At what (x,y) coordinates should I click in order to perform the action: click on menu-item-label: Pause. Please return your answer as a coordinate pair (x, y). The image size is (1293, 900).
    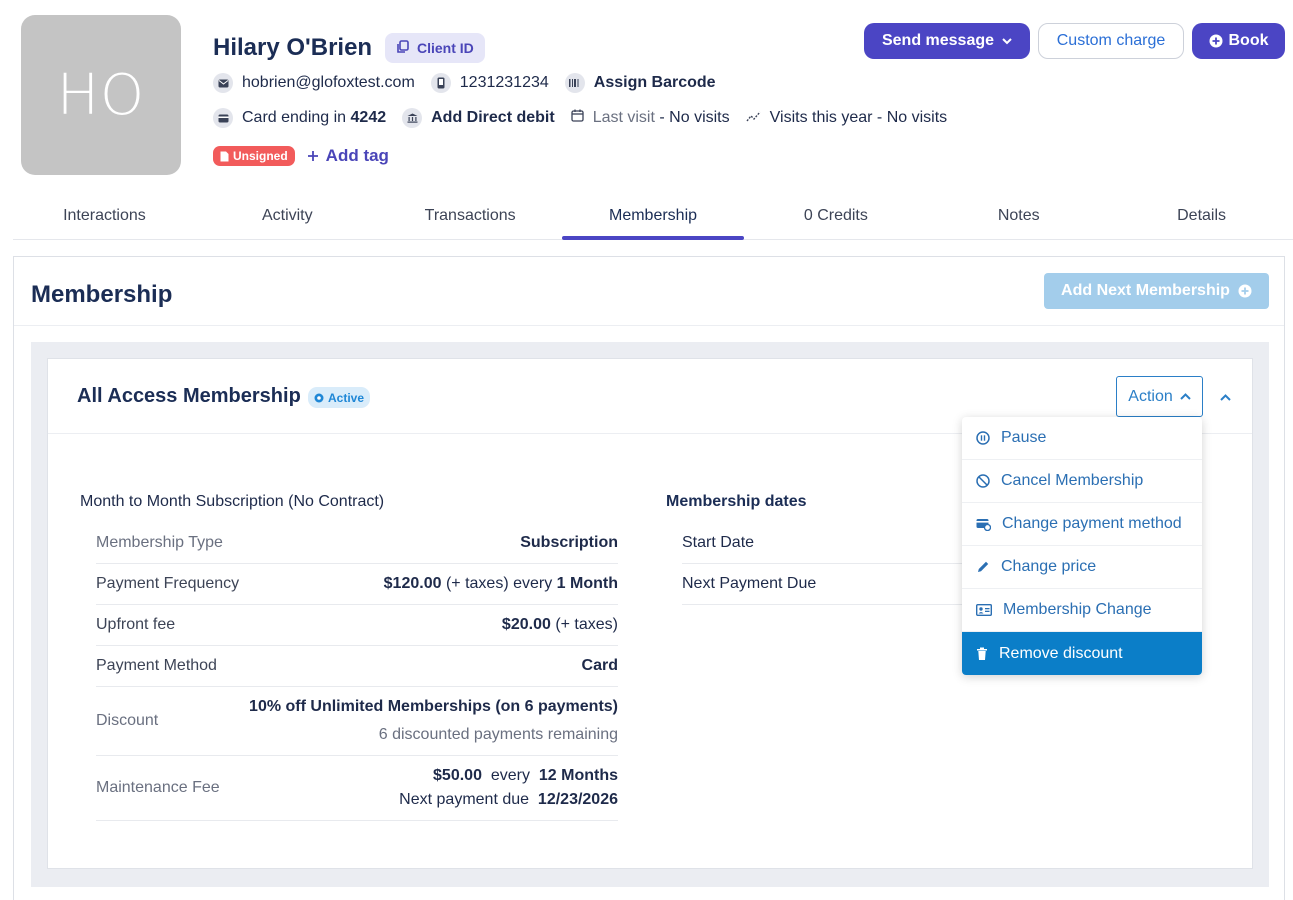
    Looking at the image, I should click on (1024, 437).